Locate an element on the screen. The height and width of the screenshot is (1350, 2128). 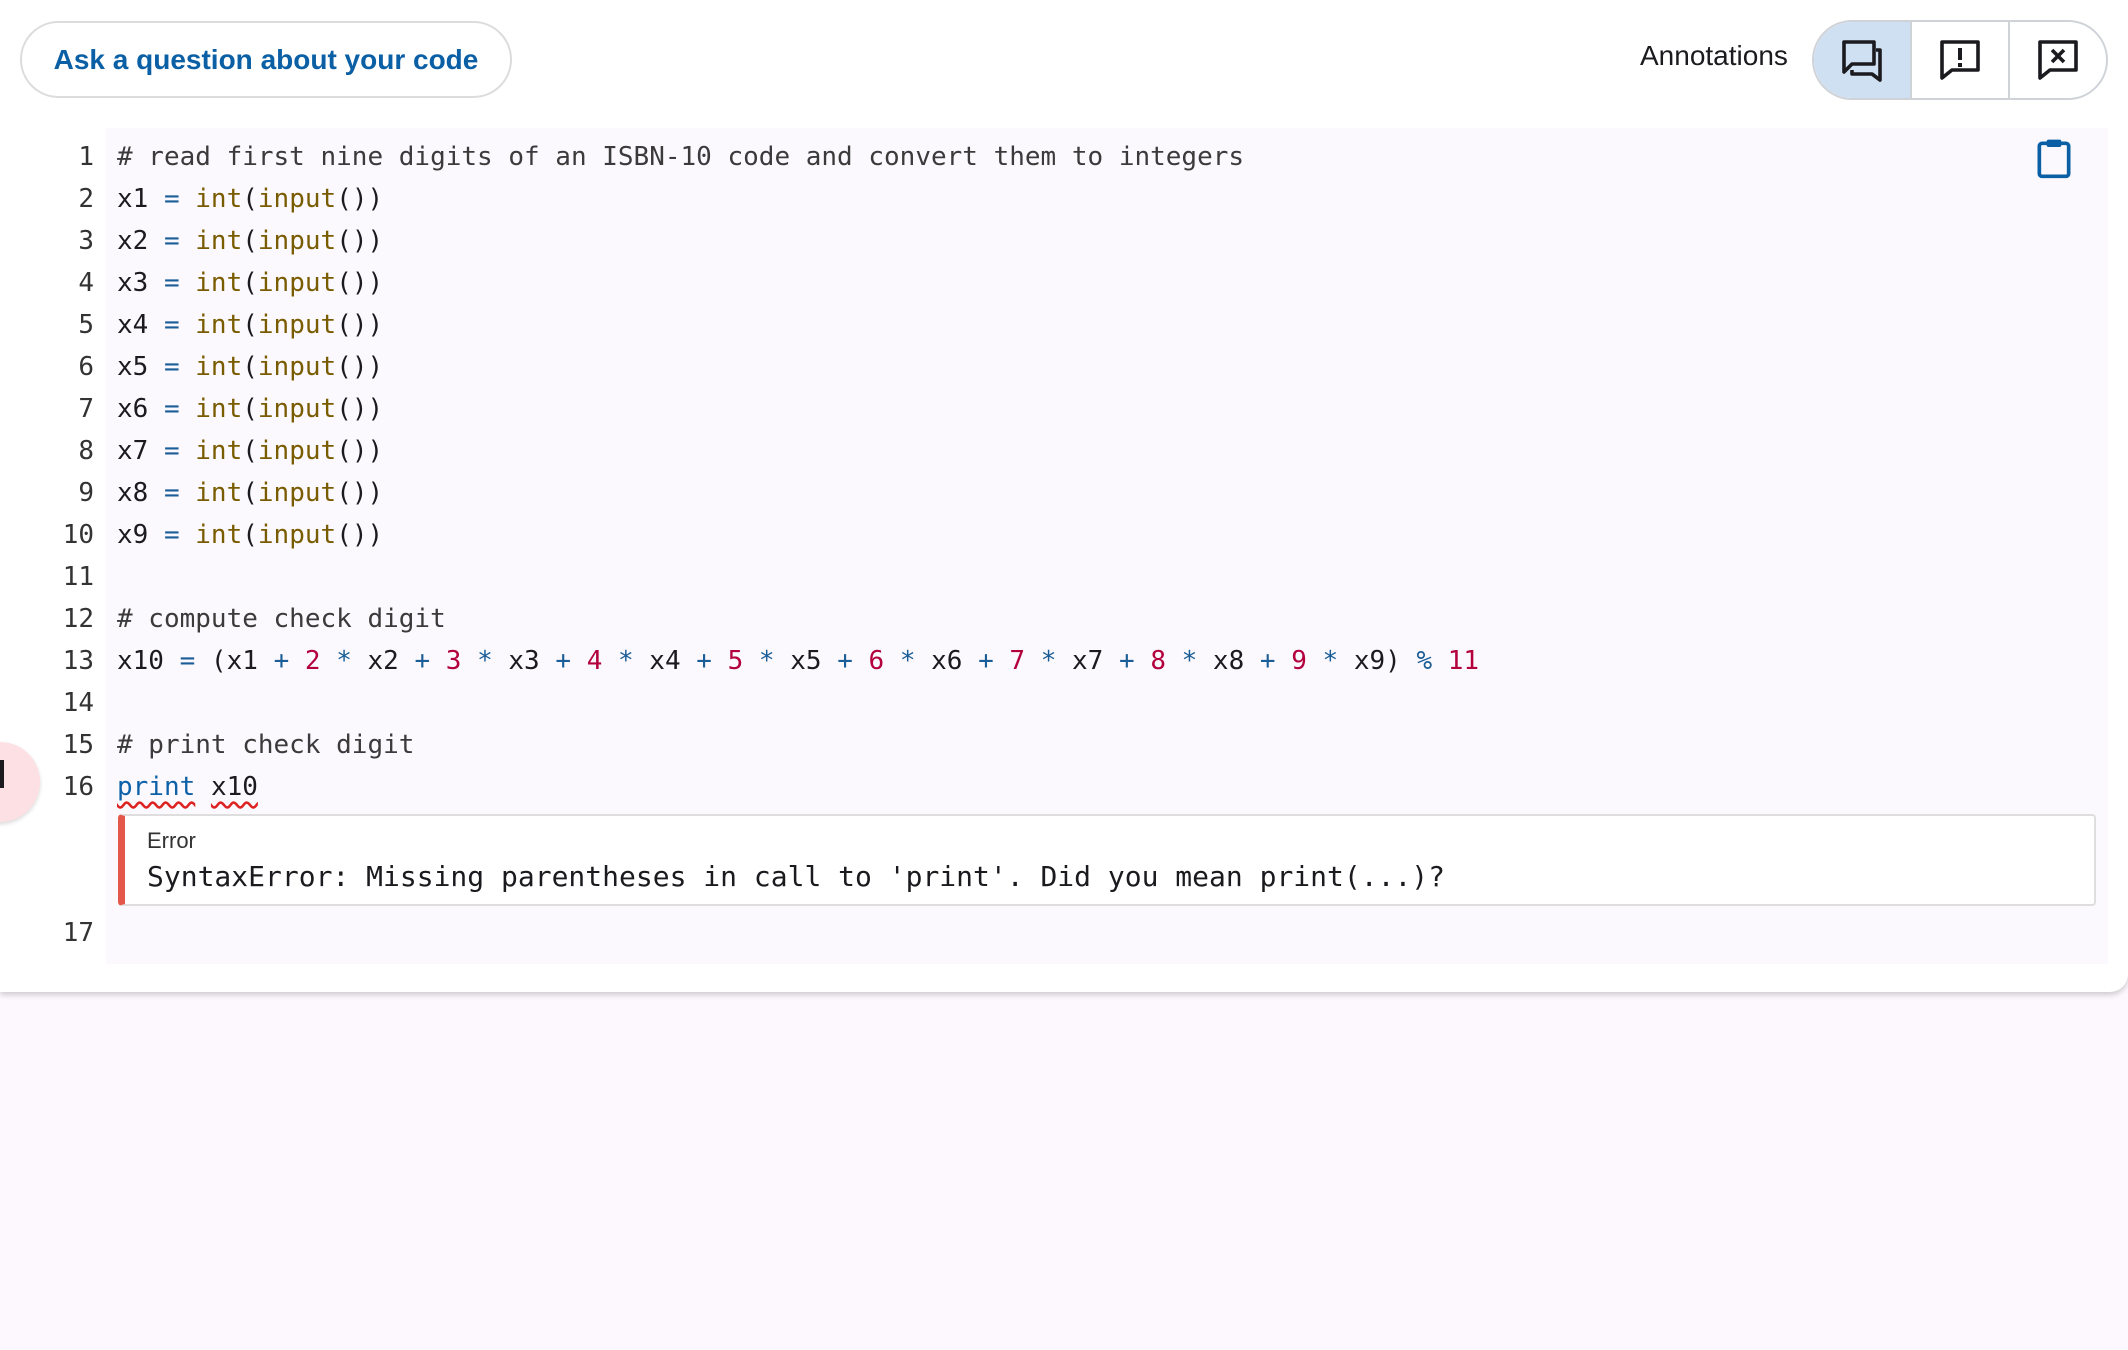
code-line: 5 x4 = int(input()) is located at coordinates (1054, 325).